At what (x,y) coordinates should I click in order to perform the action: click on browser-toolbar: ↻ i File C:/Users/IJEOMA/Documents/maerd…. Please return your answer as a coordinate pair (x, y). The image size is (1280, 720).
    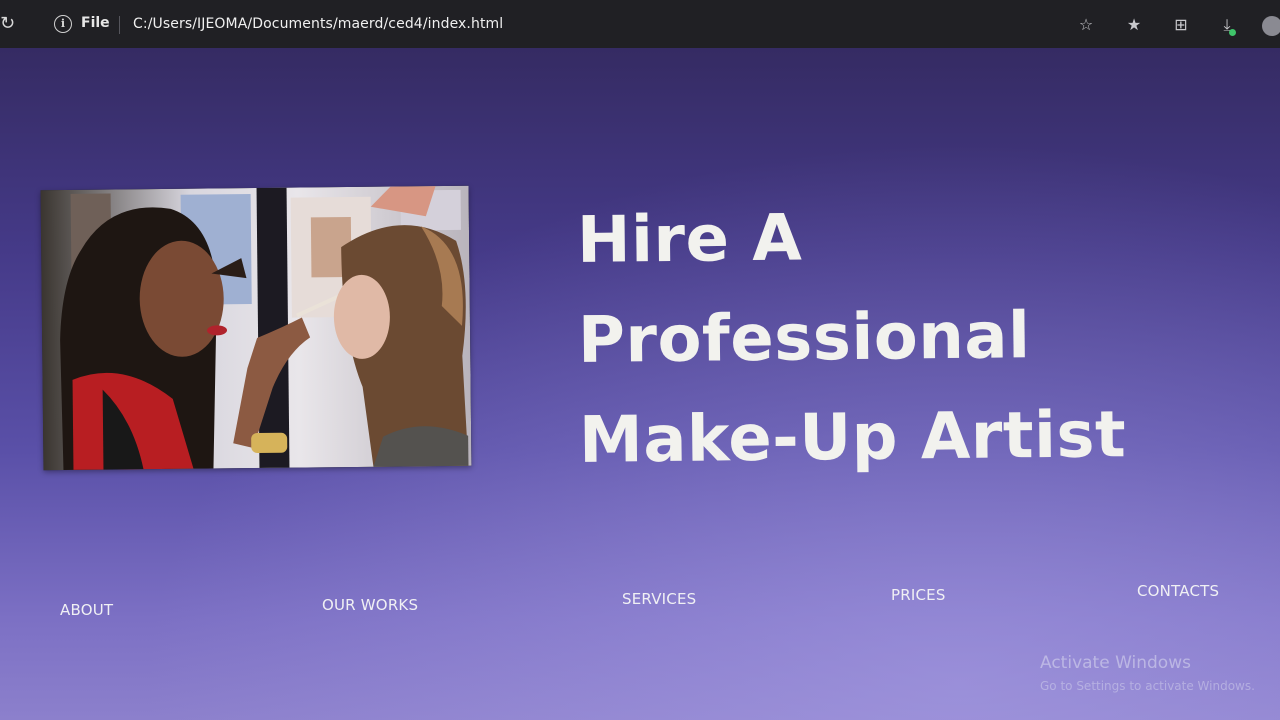
    Looking at the image, I should click on (640, 24).